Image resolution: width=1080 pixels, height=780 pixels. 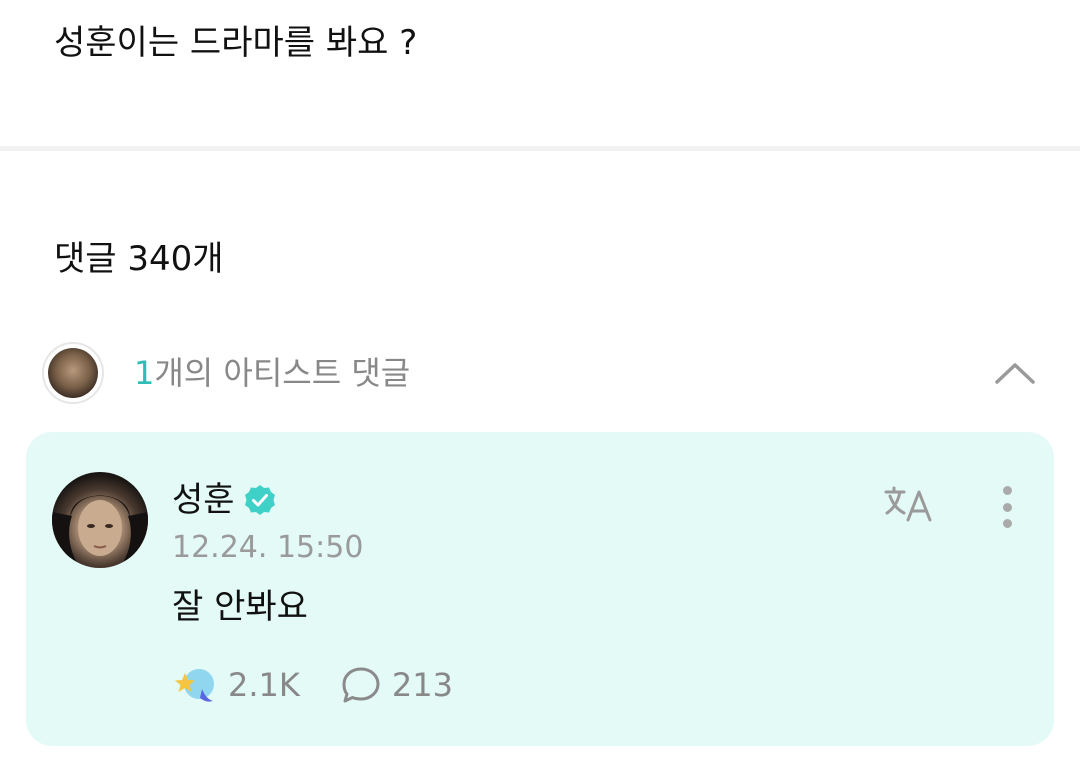 What do you see at coordinates (100, 531) in the screenshot?
I see `avatar-portrait` at bounding box center [100, 531].